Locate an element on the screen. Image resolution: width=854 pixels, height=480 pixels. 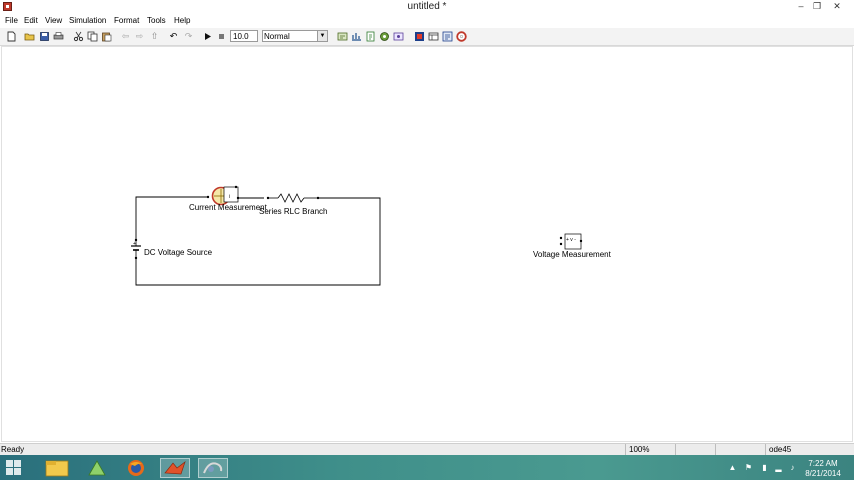
copy-icon is located at coordinates (92, 36).